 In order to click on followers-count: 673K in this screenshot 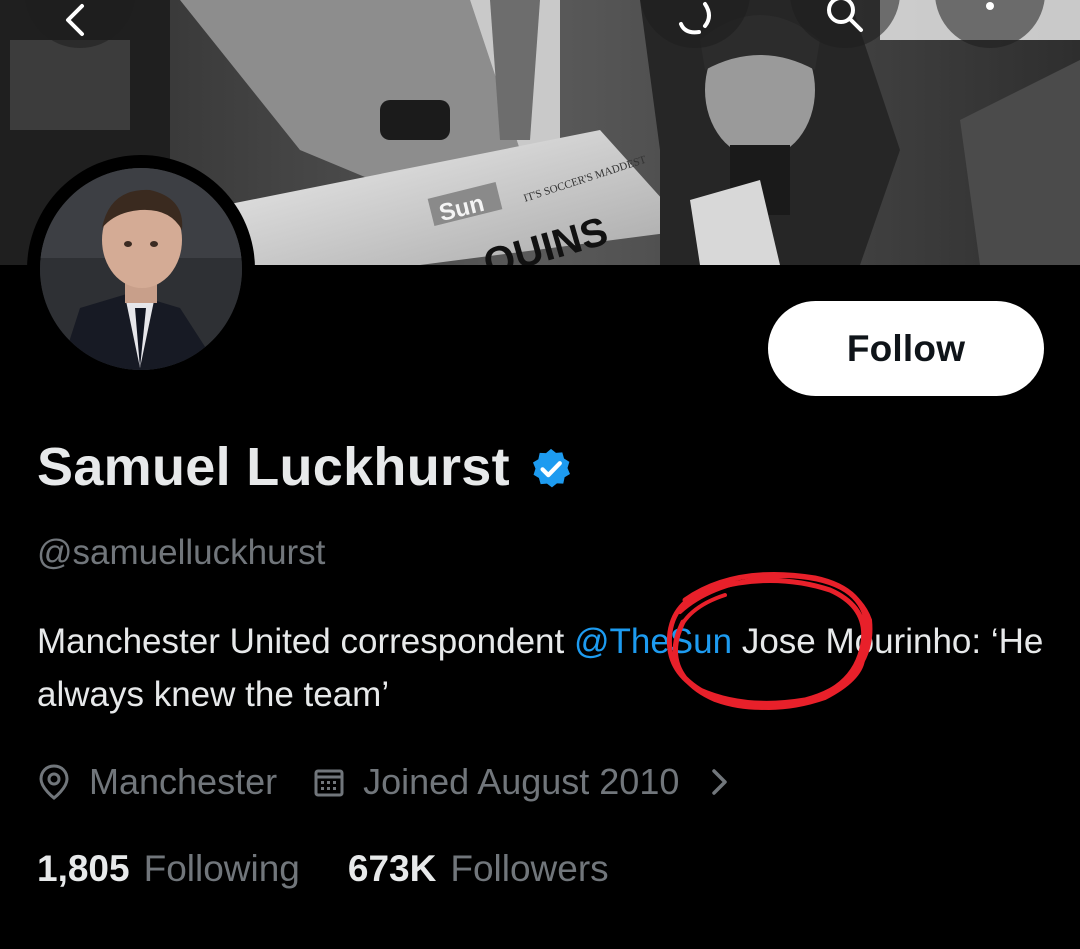, I will do `click(392, 868)`.